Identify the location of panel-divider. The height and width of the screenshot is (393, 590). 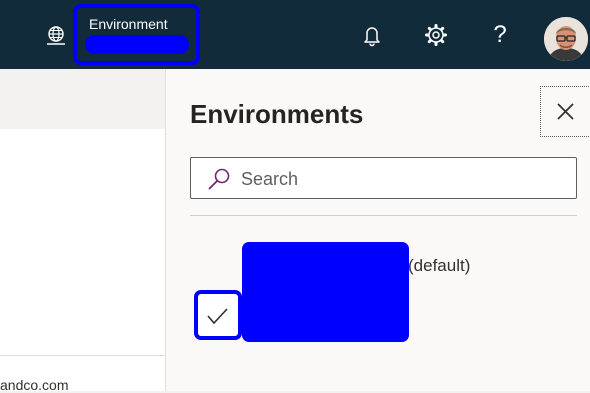
(383, 215).